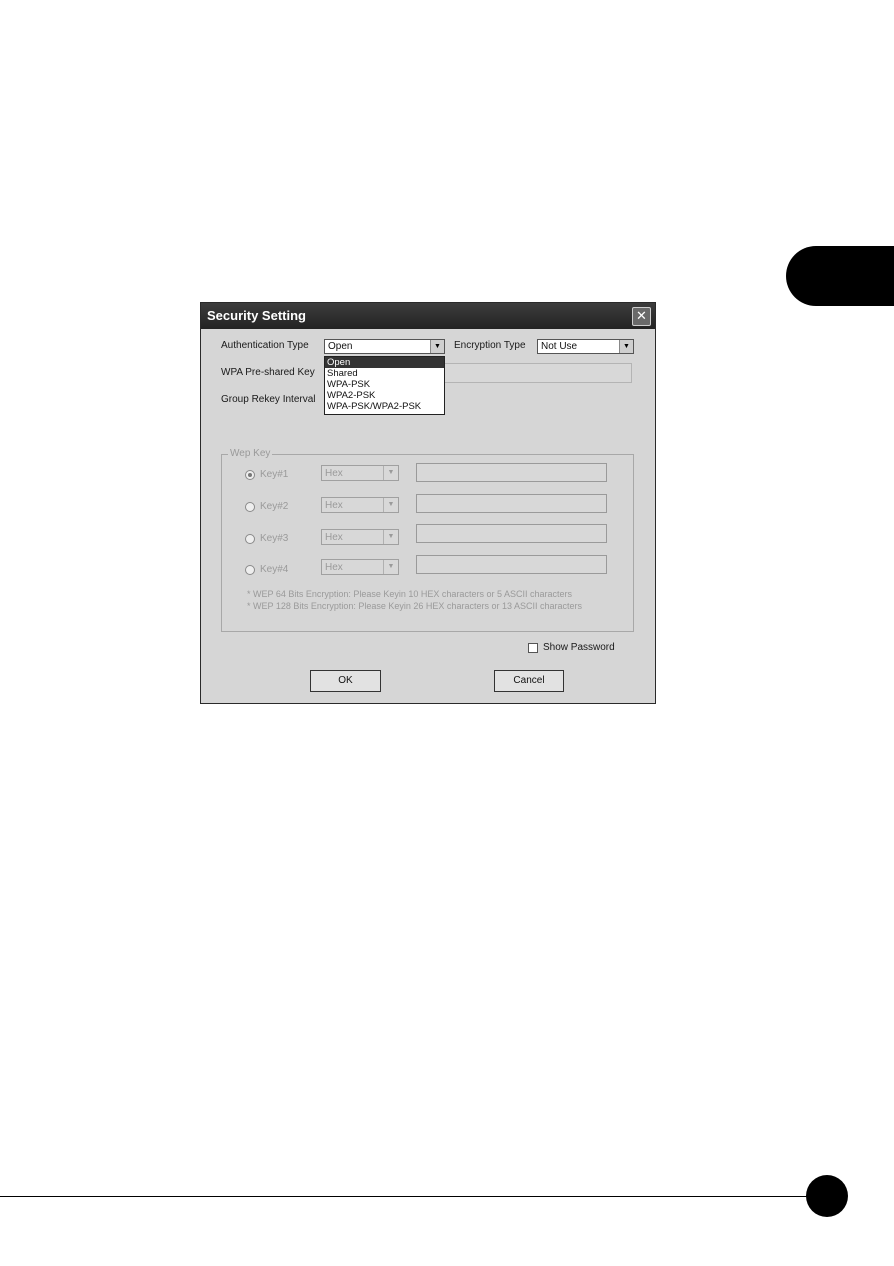 Image resolution: width=894 pixels, height=1266 pixels. I want to click on rekey-interval-label: Group Rekey Interval, so click(268, 399).